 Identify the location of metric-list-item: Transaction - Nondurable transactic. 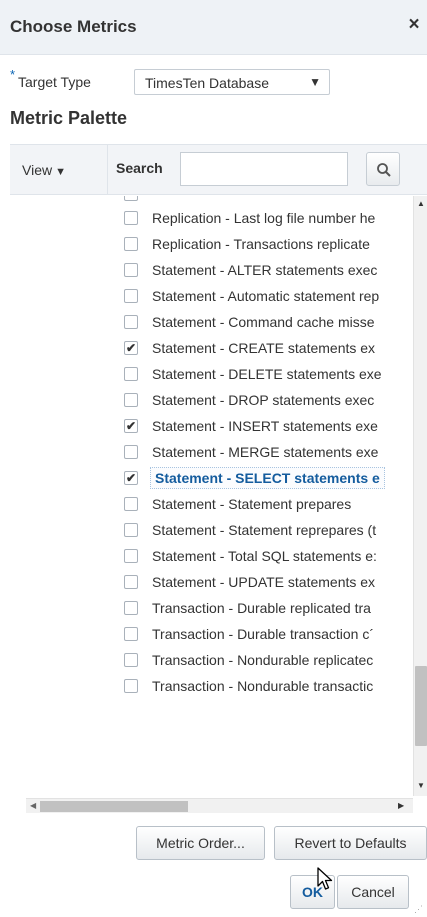
(211, 686).